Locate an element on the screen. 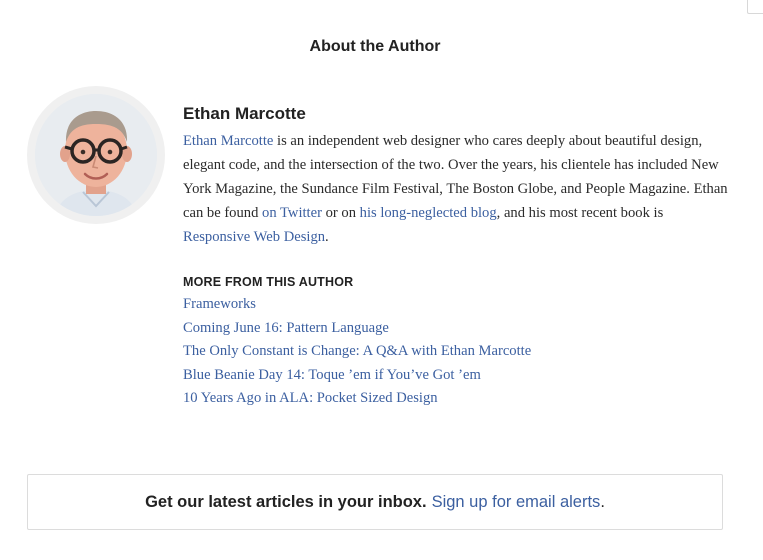  list-item: Frameworks is located at coordinates (455, 305).